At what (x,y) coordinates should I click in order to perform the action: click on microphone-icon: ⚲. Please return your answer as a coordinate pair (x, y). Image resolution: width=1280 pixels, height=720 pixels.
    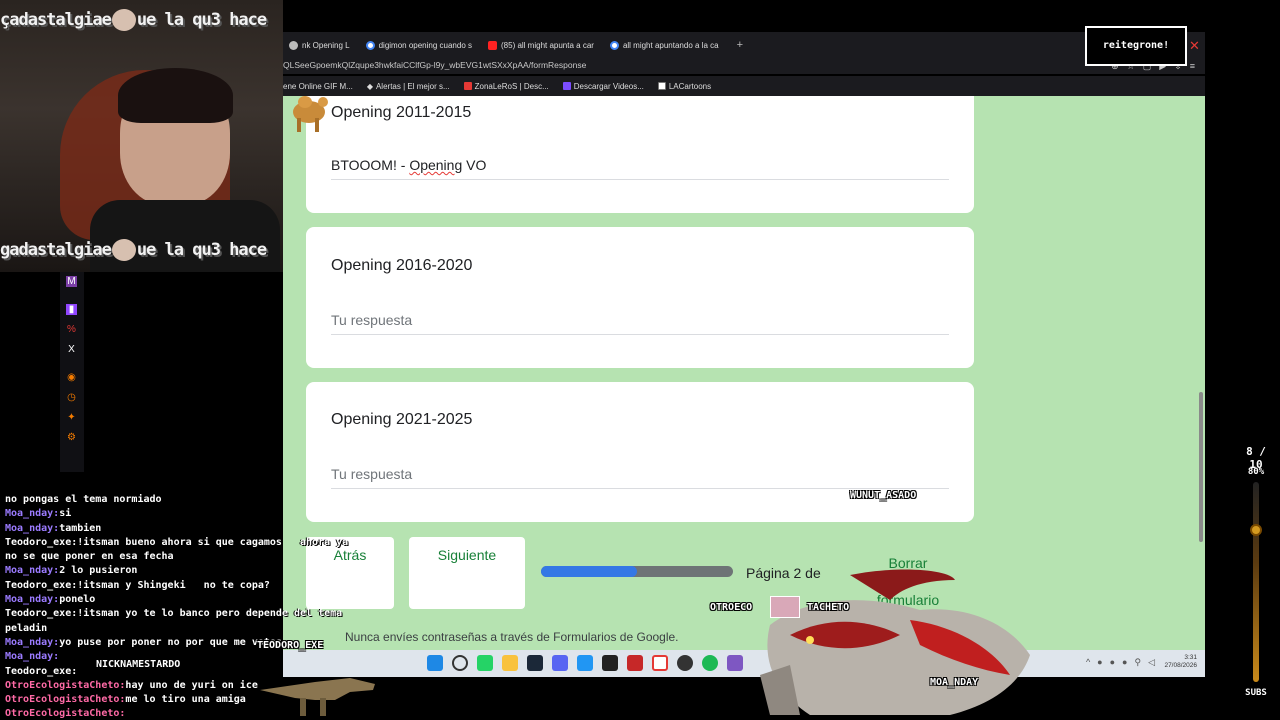
    Looking at the image, I should click on (1137, 662).